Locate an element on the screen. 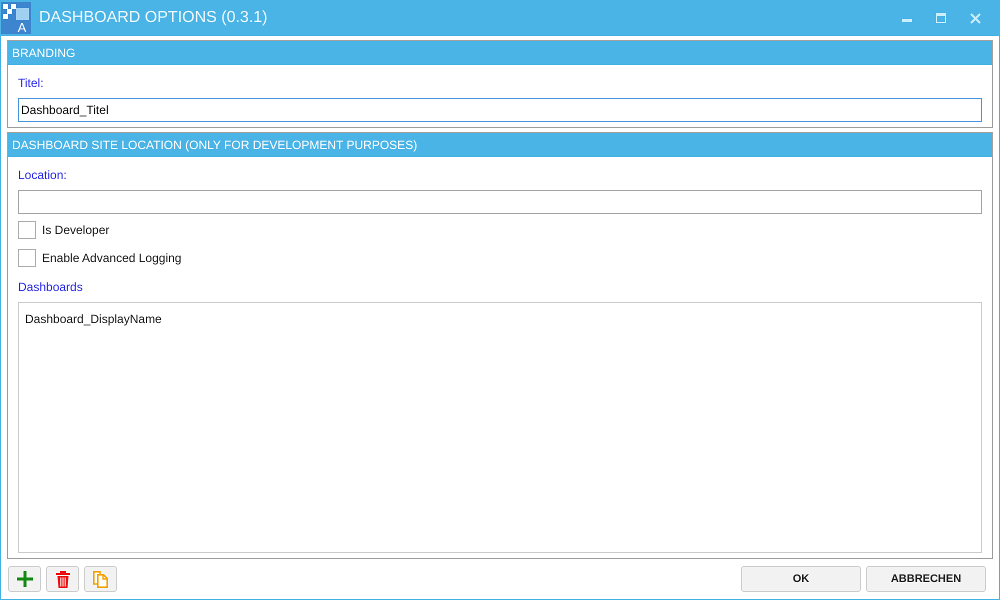 This screenshot has width=1000, height=600. field-label: Dashboards is located at coordinates (50, 287).